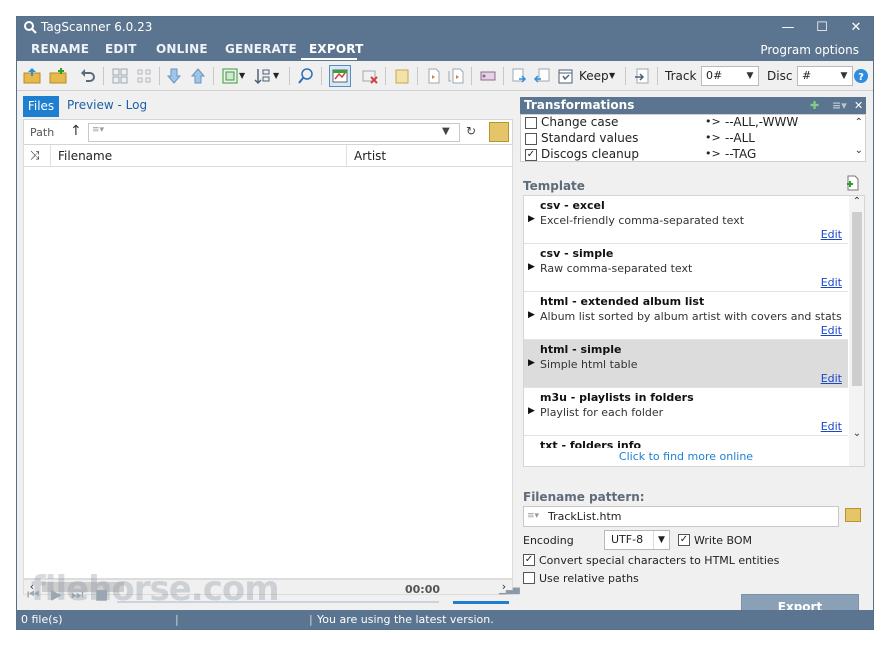 Image resolution: width=891 pixels, height=647 pixels. Describe the element at coordinates (274, 132) in the screenshot. I see `path-input: ≡▾` at that location.